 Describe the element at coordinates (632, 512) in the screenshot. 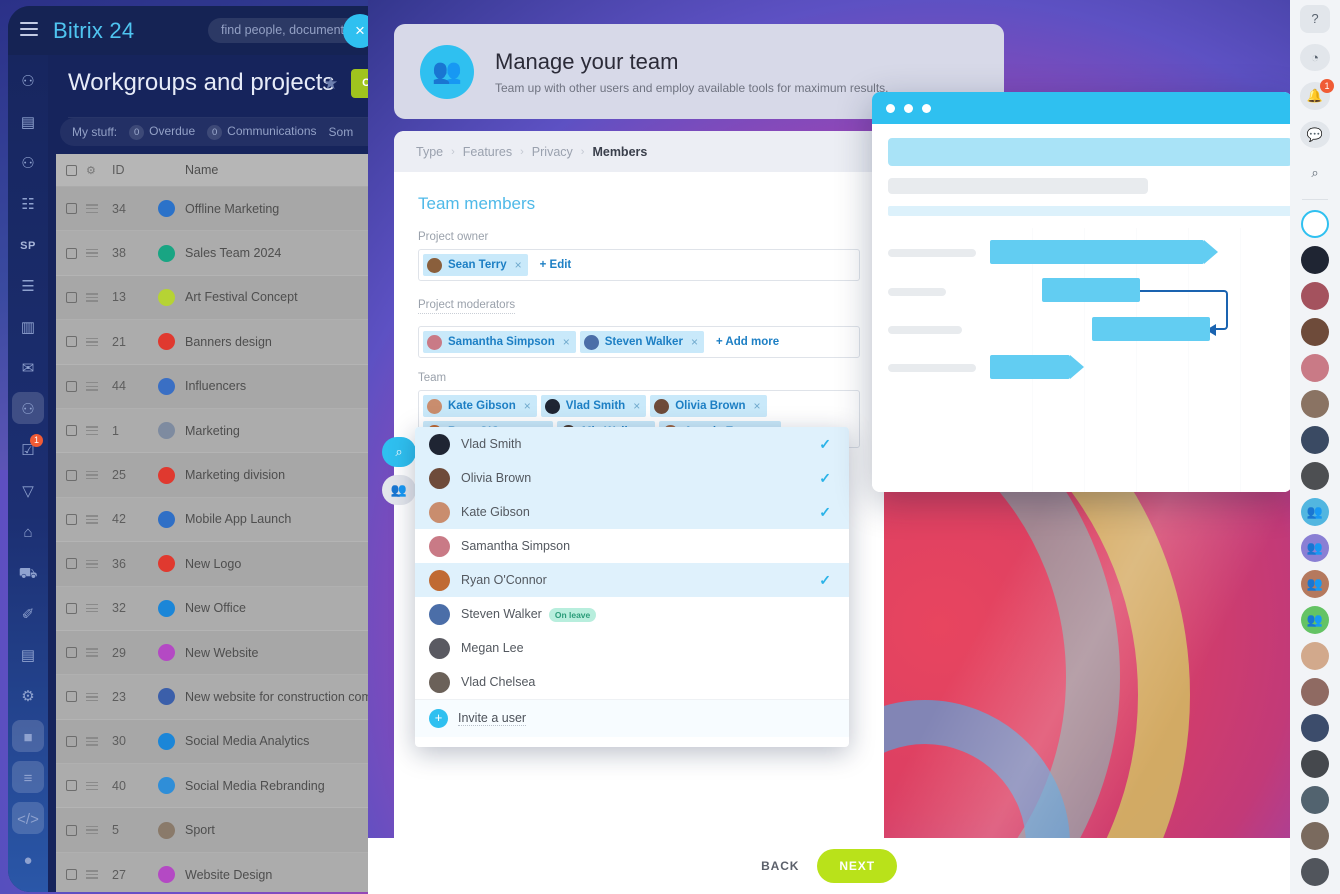

I see `user-picker-item: Kate Gibson ✓` at that location.